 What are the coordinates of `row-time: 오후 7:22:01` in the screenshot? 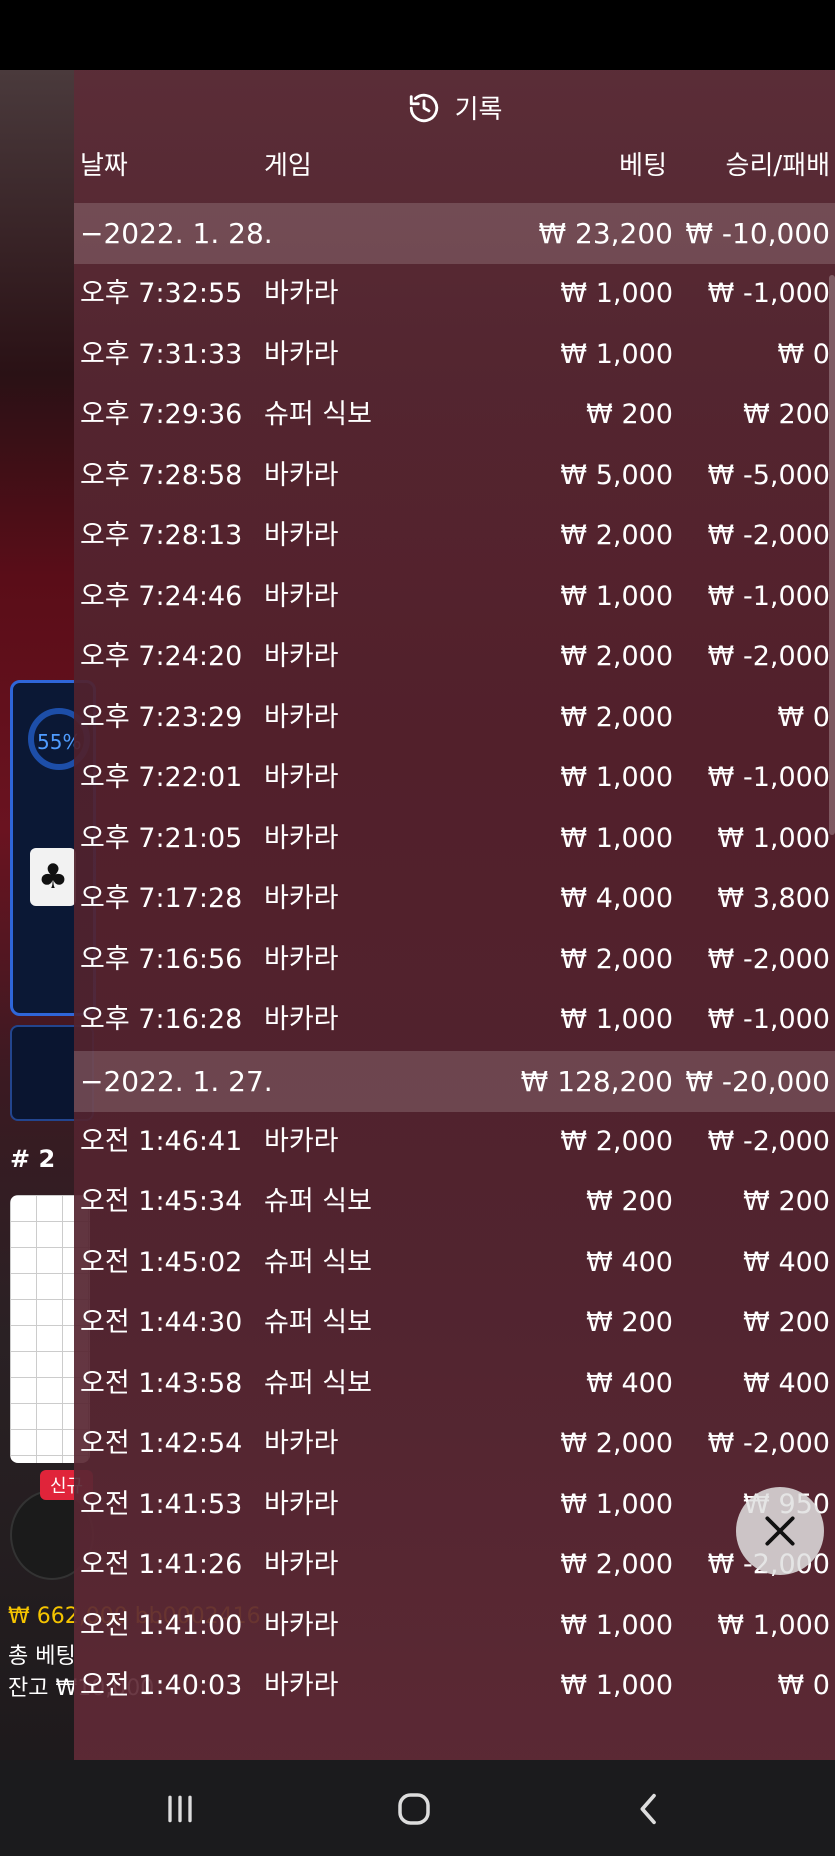 It's located at (161, 777).